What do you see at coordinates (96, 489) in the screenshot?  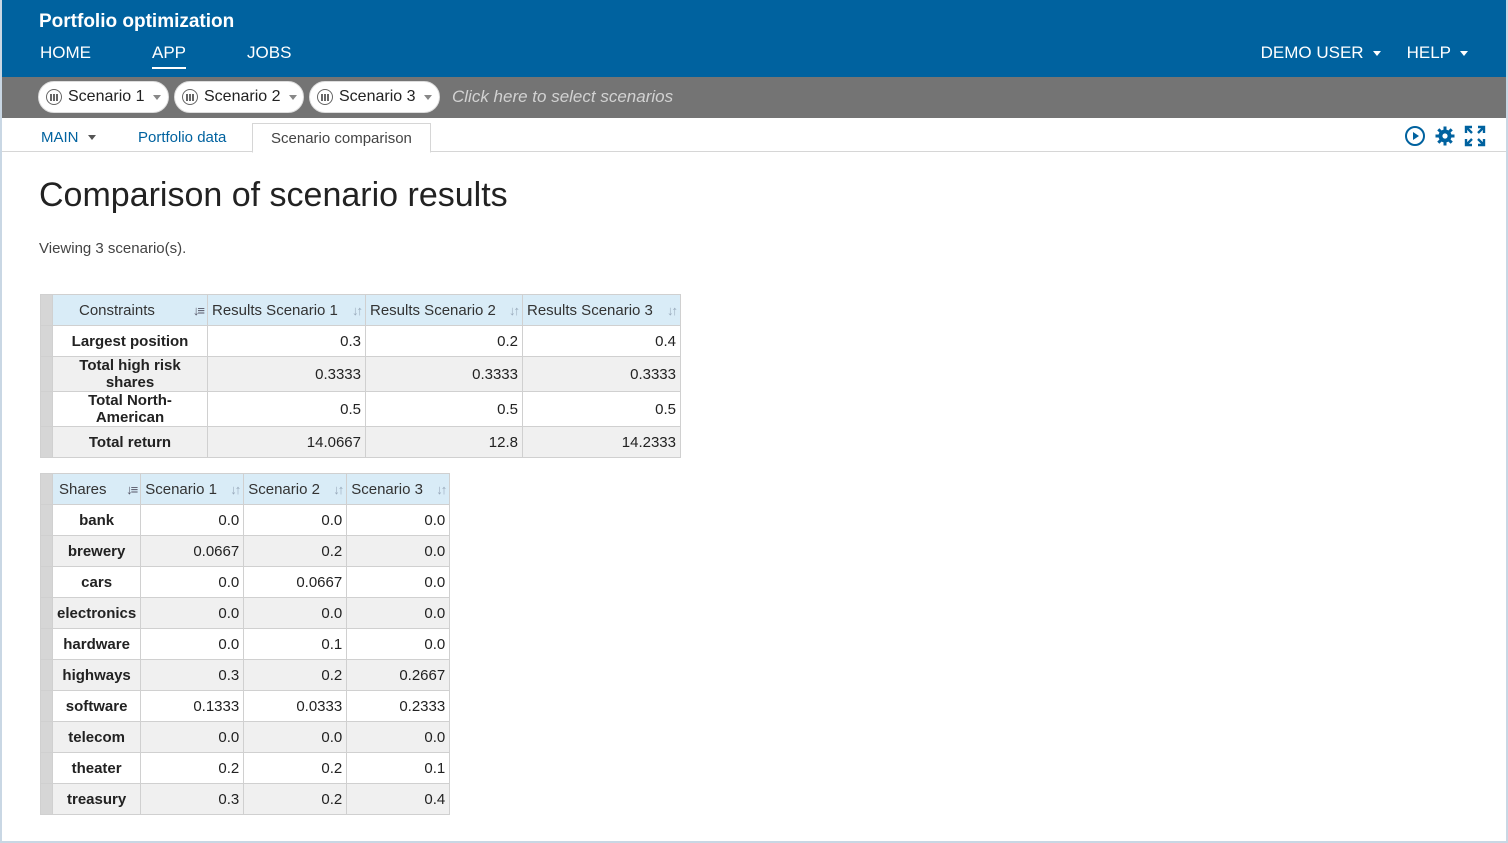 I see `column-header: Shares ↓≡` at bounding box center [96, 489].